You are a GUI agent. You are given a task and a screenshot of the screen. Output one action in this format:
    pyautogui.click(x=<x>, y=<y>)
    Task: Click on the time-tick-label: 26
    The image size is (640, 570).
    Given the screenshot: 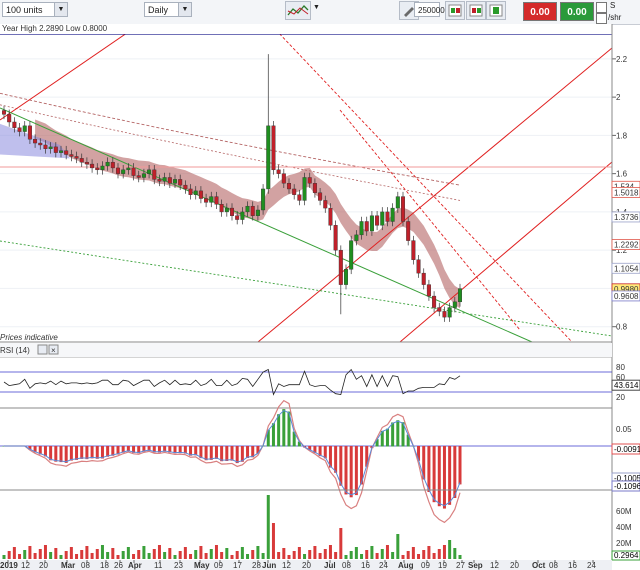 What is the action you would take?
    pyautogui.click(x=118, y=565)
    